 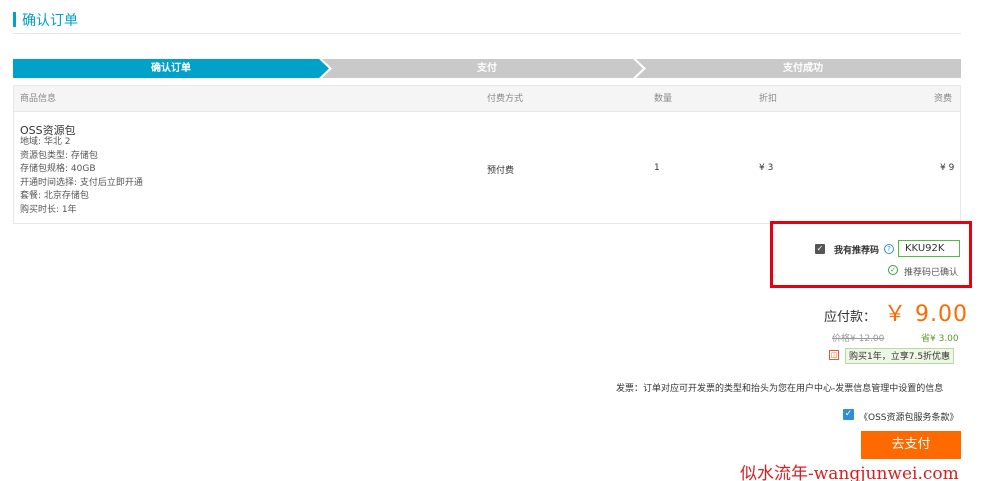 What do you see at coordinates (848, 414) in the screenshot?
I see `terms-checkbox: ✓` at bounding box center [848, 414].